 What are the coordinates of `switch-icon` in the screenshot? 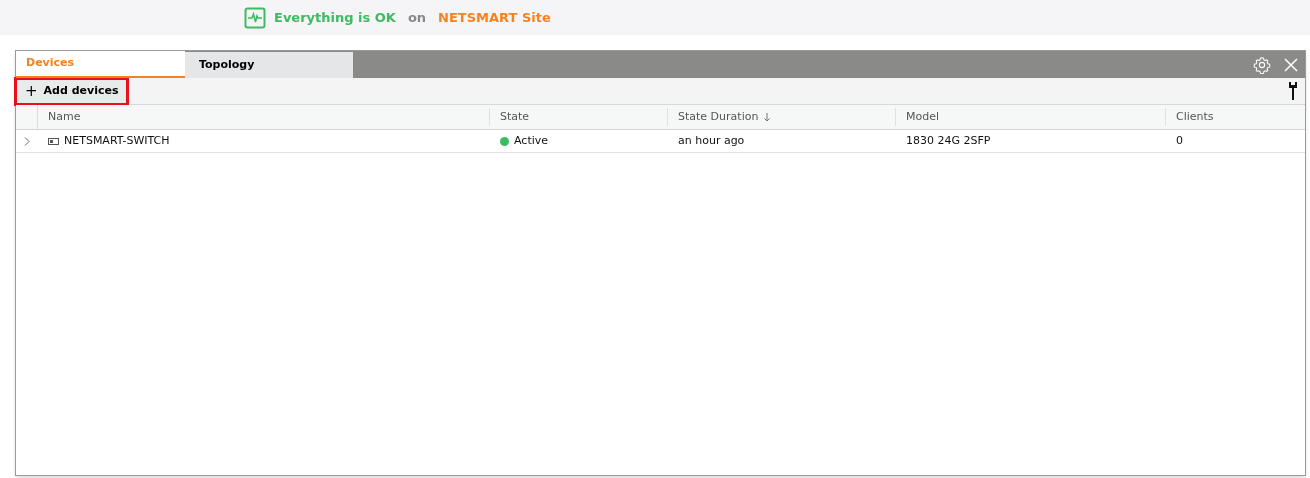 It's located at (53, 141).